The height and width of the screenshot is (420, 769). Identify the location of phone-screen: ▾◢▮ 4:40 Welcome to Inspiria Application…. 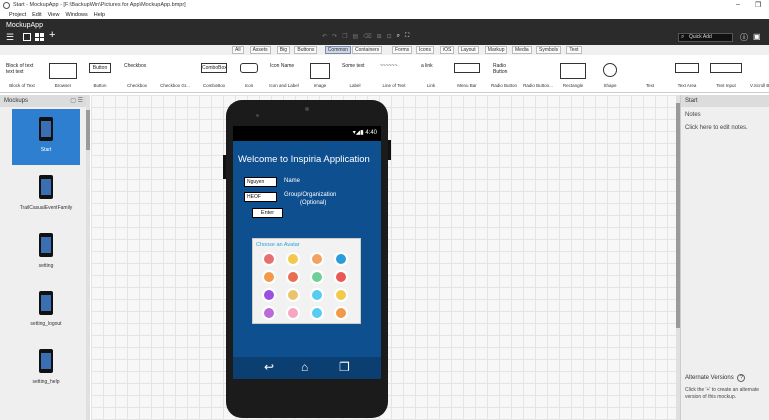
(307, 252).